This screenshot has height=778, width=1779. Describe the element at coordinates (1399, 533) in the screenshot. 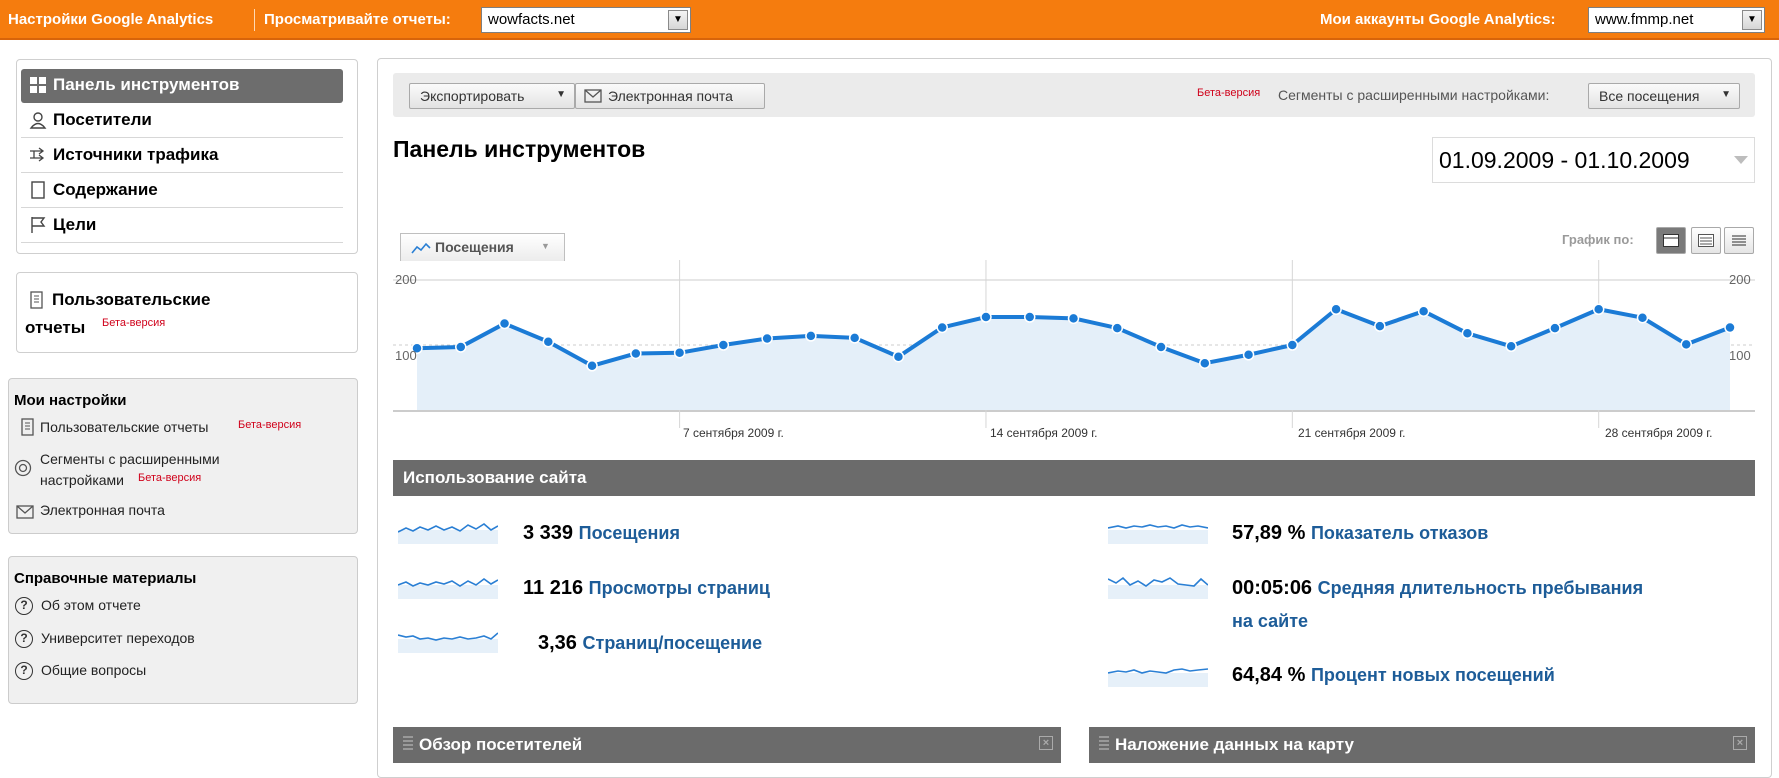

I see `stat-link: Показатель отказов` at that location.